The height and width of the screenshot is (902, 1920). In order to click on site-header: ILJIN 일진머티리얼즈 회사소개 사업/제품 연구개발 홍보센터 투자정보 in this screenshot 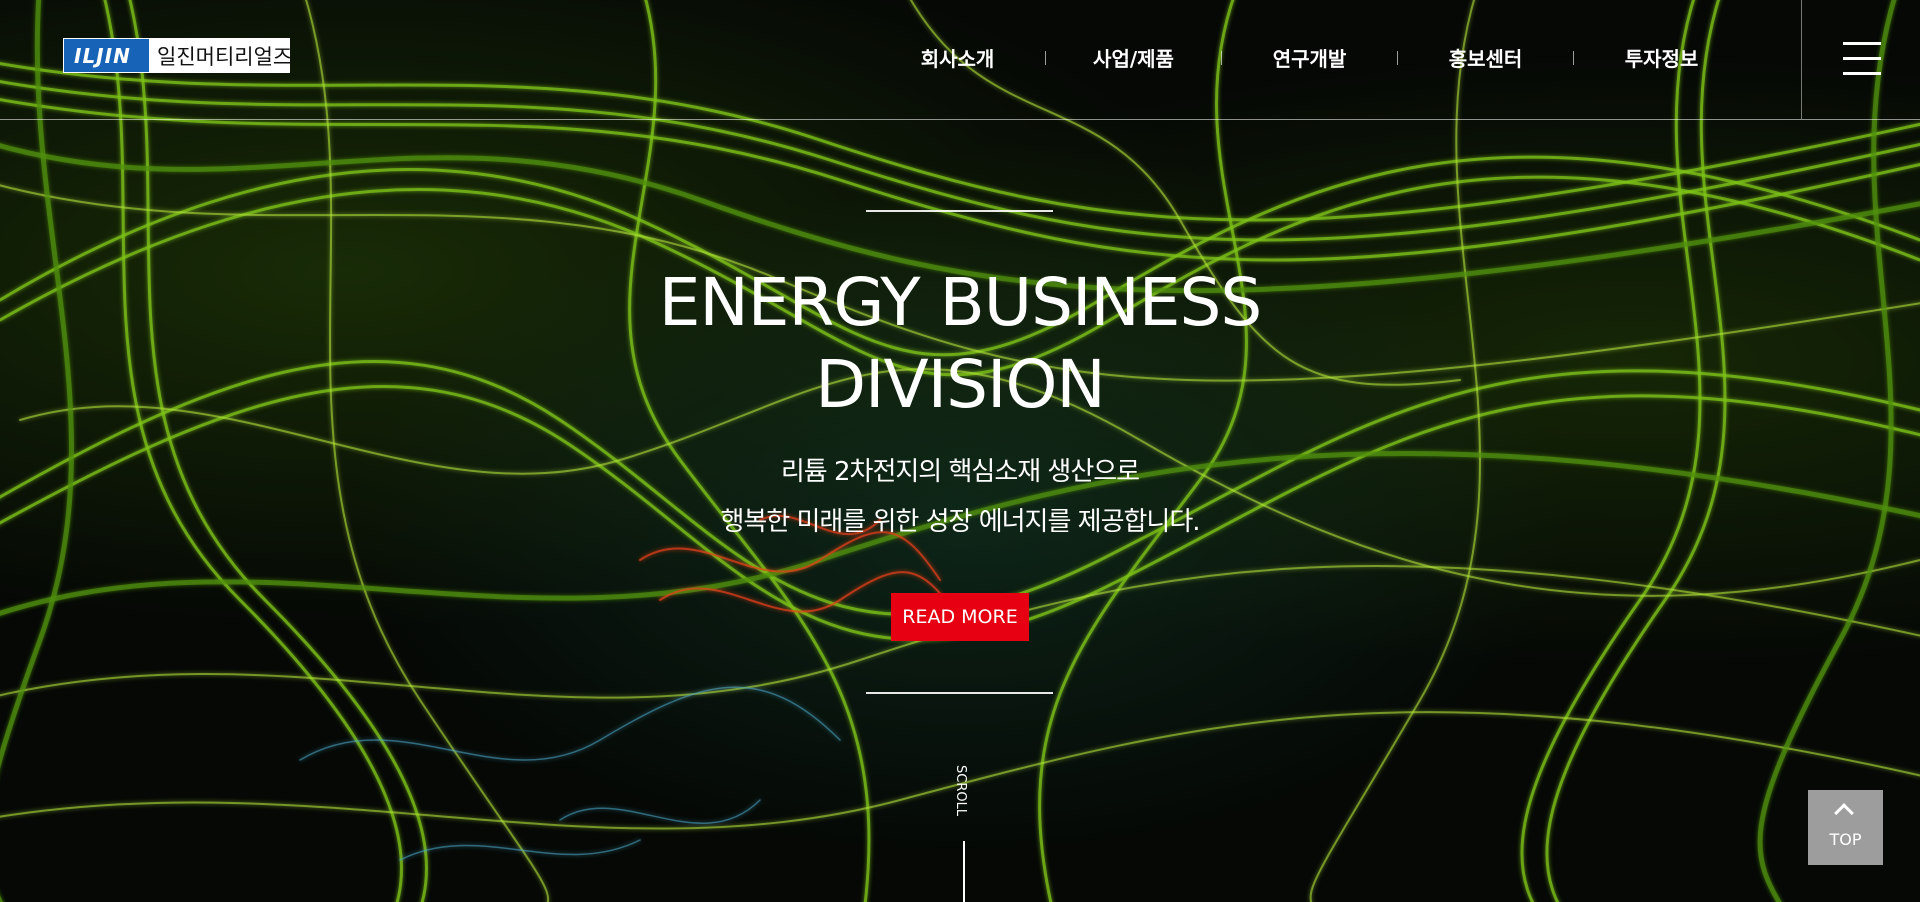, I will do `click(960, 60)`.